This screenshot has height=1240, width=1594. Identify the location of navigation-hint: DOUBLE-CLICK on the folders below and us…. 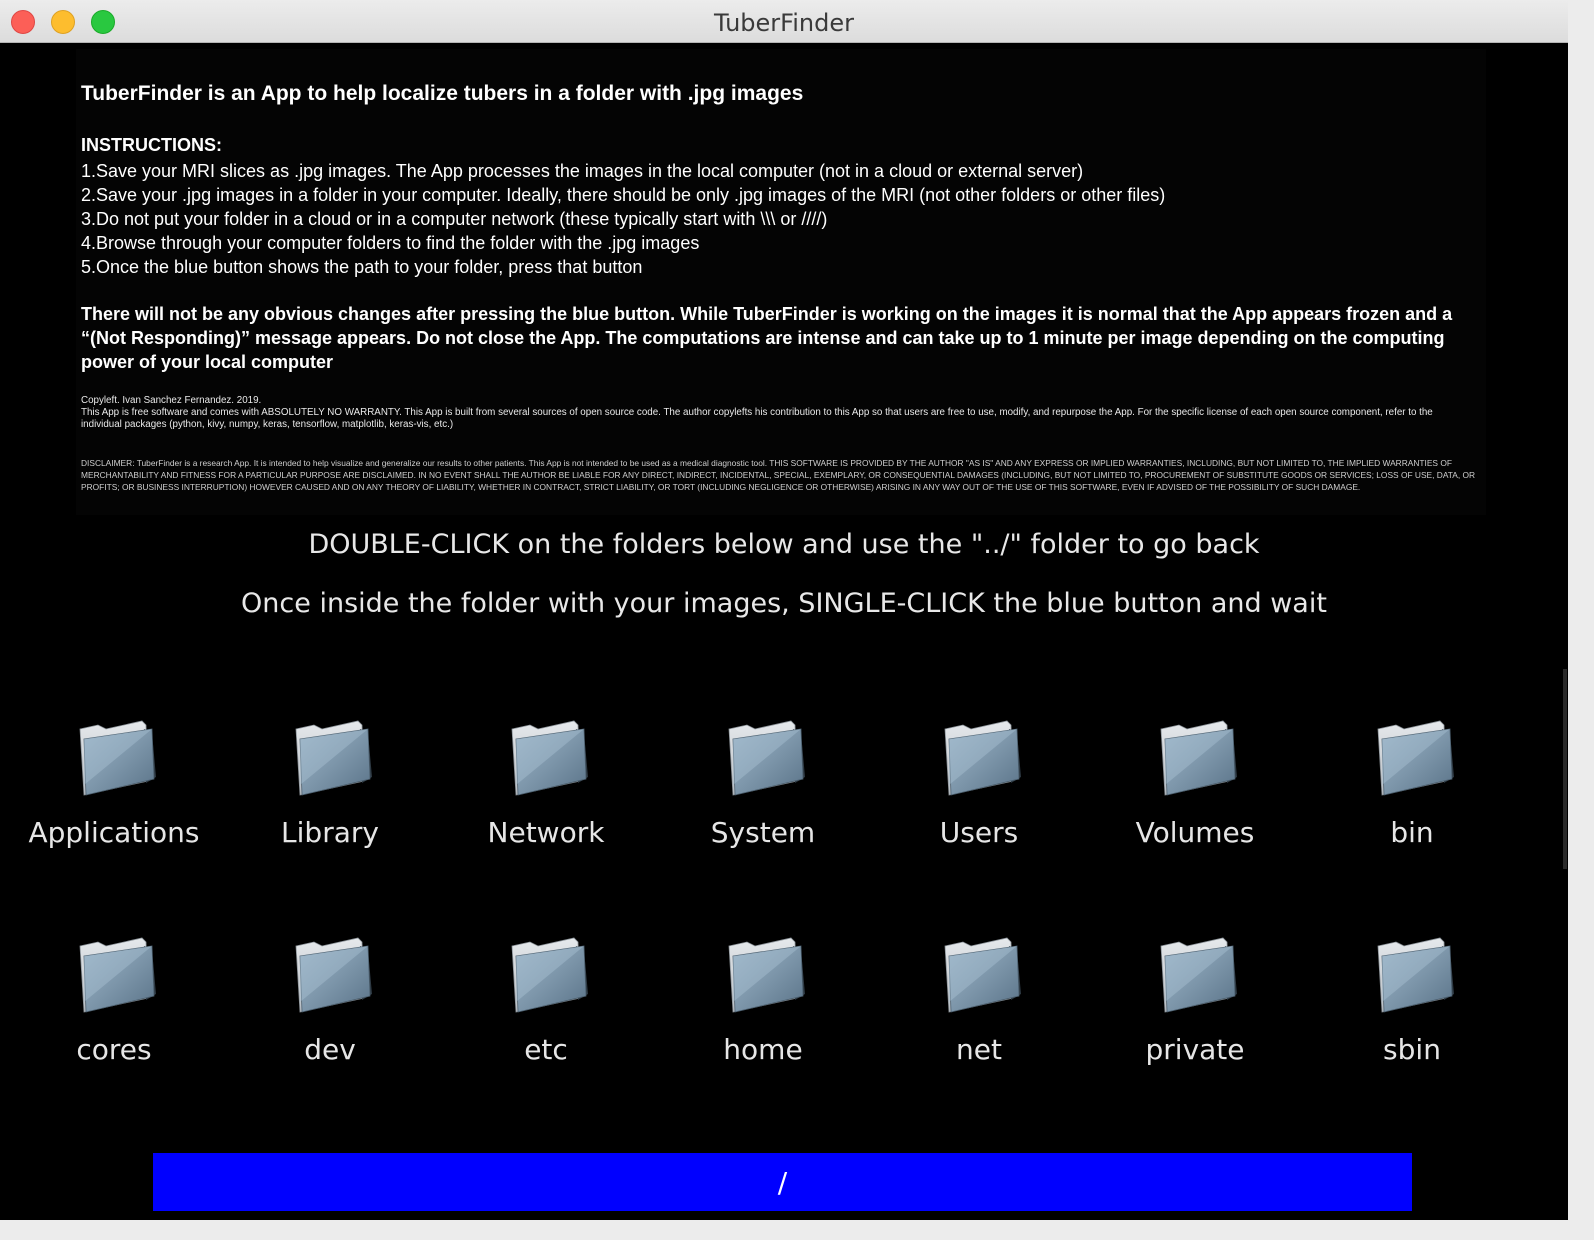
(784, 544).